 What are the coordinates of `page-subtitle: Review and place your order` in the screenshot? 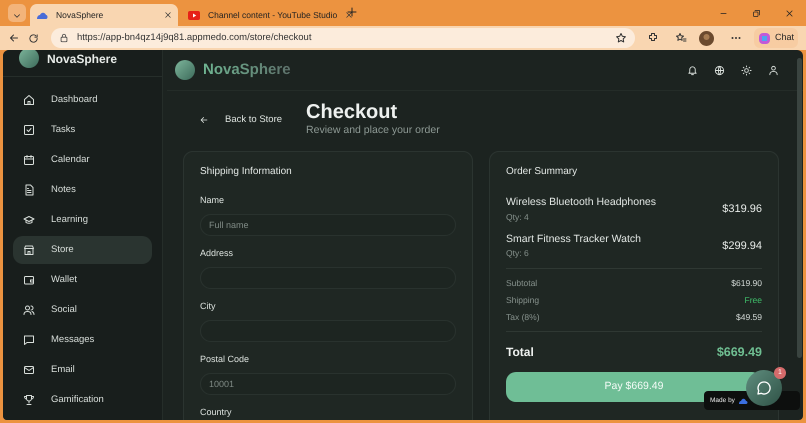 It's located at (373, 130).